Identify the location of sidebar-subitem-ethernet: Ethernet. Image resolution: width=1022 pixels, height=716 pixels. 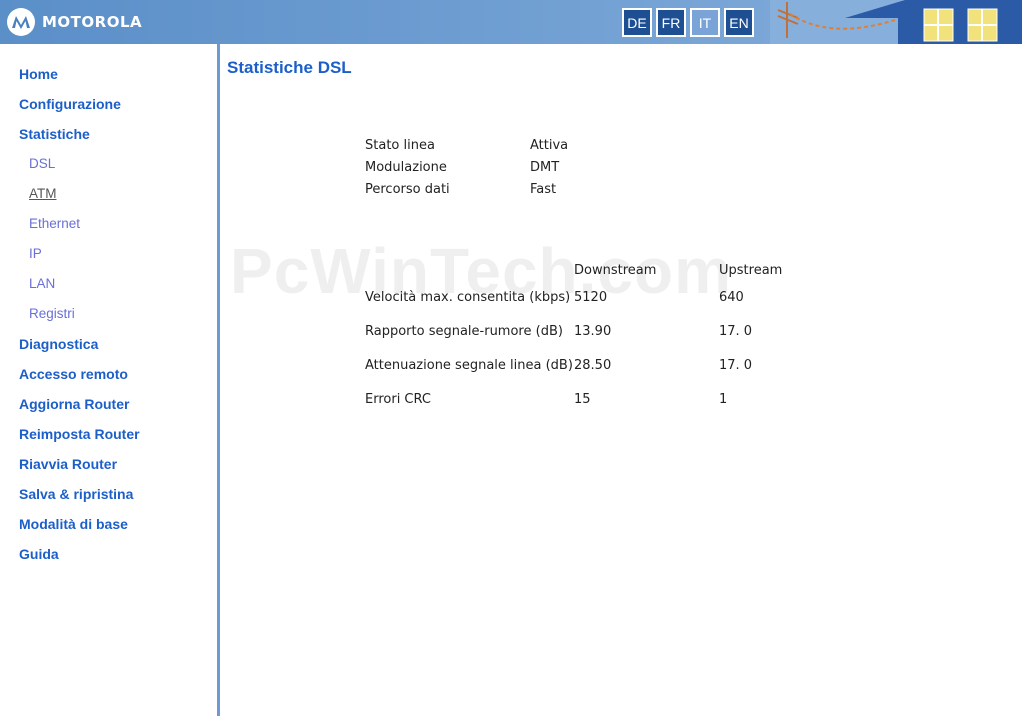
(79, 229).